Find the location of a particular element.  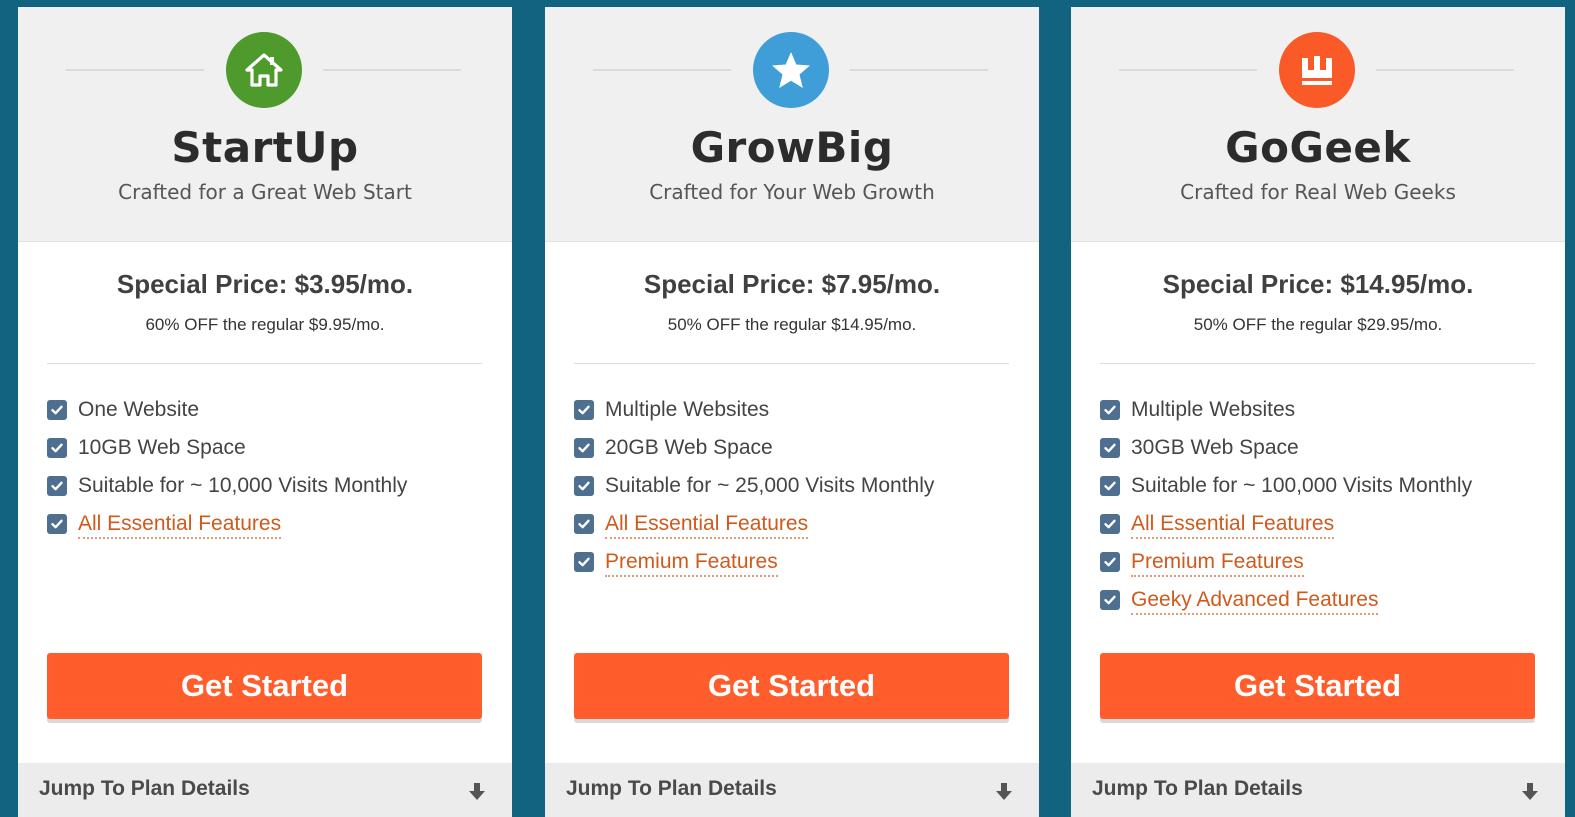

feature-text: 20GB Web Space is located at coordinates (689, 447).